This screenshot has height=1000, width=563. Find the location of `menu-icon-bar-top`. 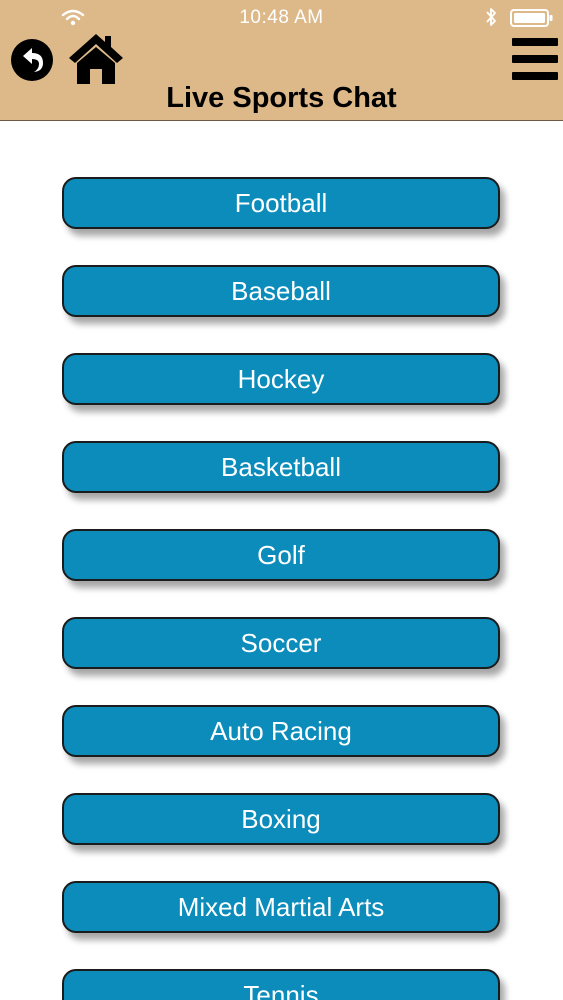

menu-icon-bar-top is located at coordinates (535, 42).